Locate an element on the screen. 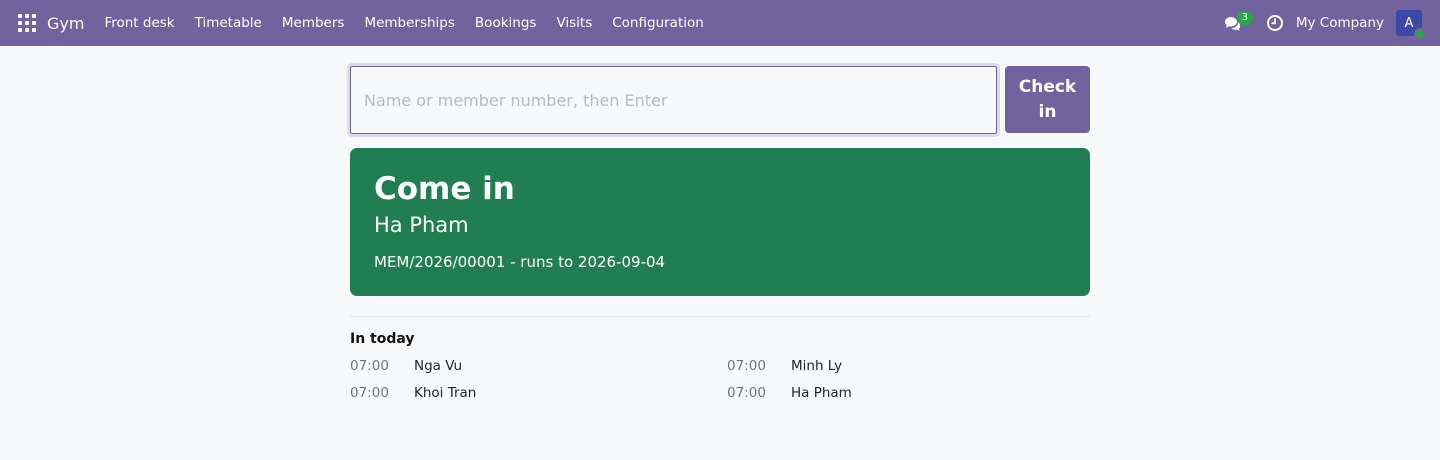 This screenshot has height=460, width=1440. check-in-button: Check in is located at coordinates (1047, 99).